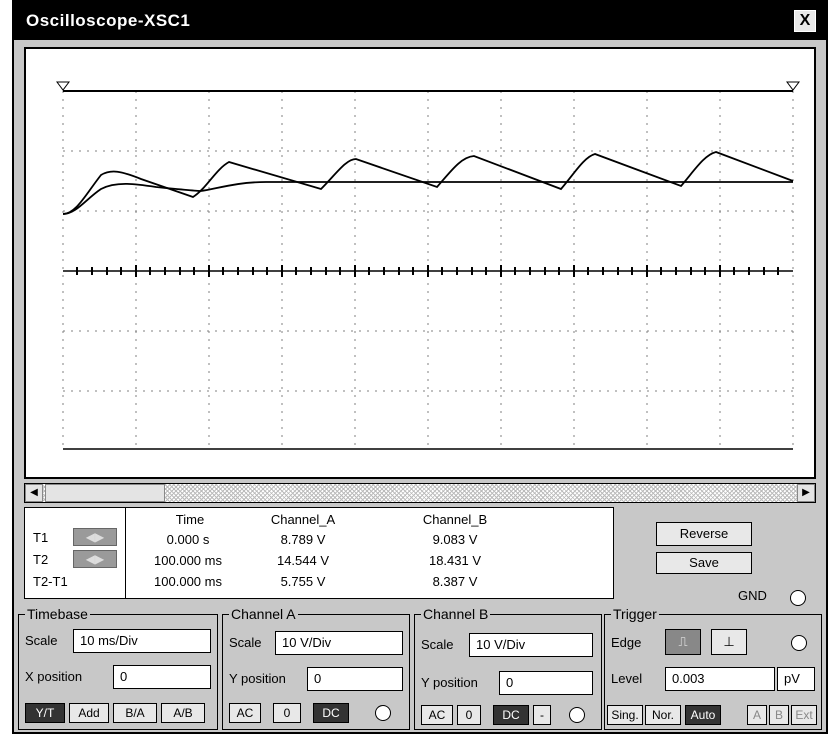 The width and height of the screenshot is (840, 734). Describe the element at coordinates (805, 21) in the screenshot. I see `close-icon: X` at that location.